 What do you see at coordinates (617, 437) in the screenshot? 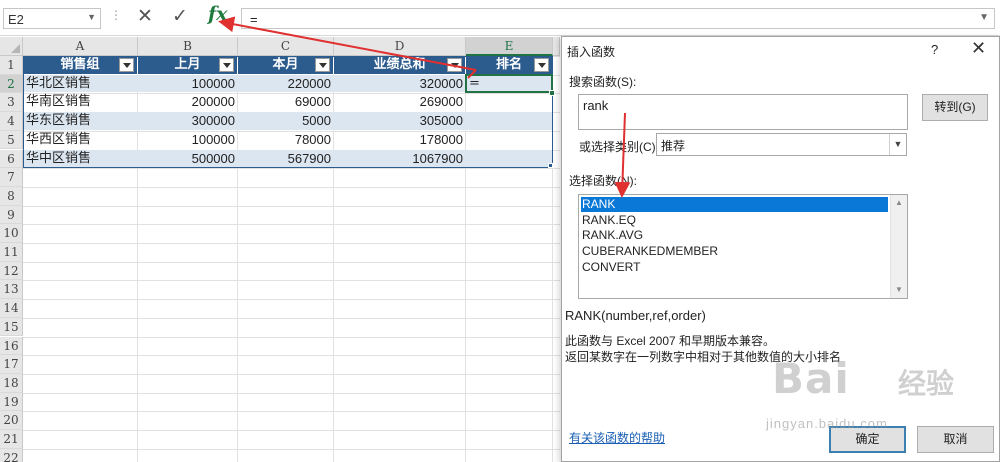
I see `function-help-link: 有关该函数的帮助` at bounding box center [617, 437].